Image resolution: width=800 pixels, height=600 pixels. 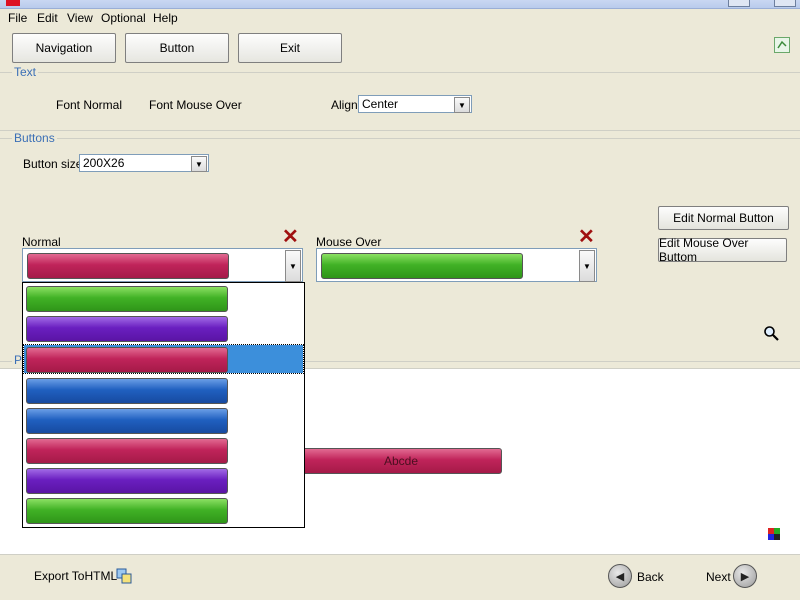 I want to click on edit-mouse-over-button: Edit Mouse Over Buttom, so click(x=722, y=250).